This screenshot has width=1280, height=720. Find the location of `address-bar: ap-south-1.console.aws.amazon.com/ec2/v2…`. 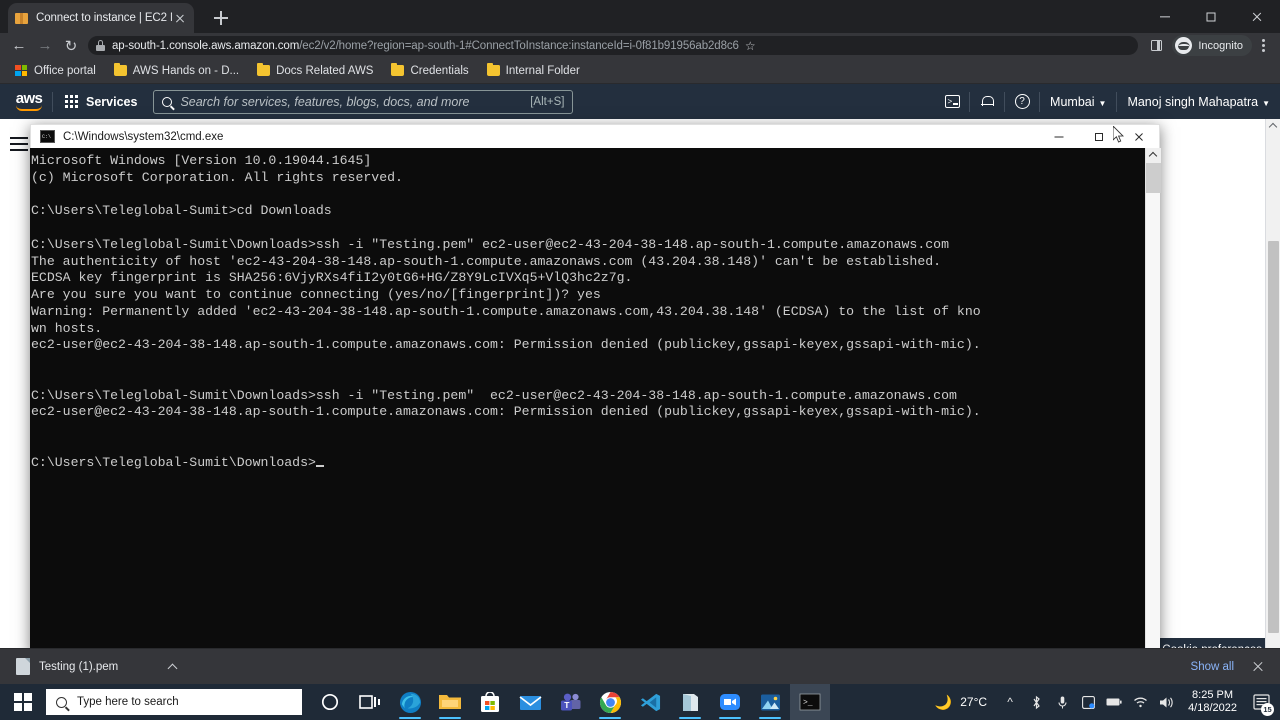

address-bar: ap-south-1.console.aws.amazon.com/ec2/v2… is located at coordinates (613, 45).